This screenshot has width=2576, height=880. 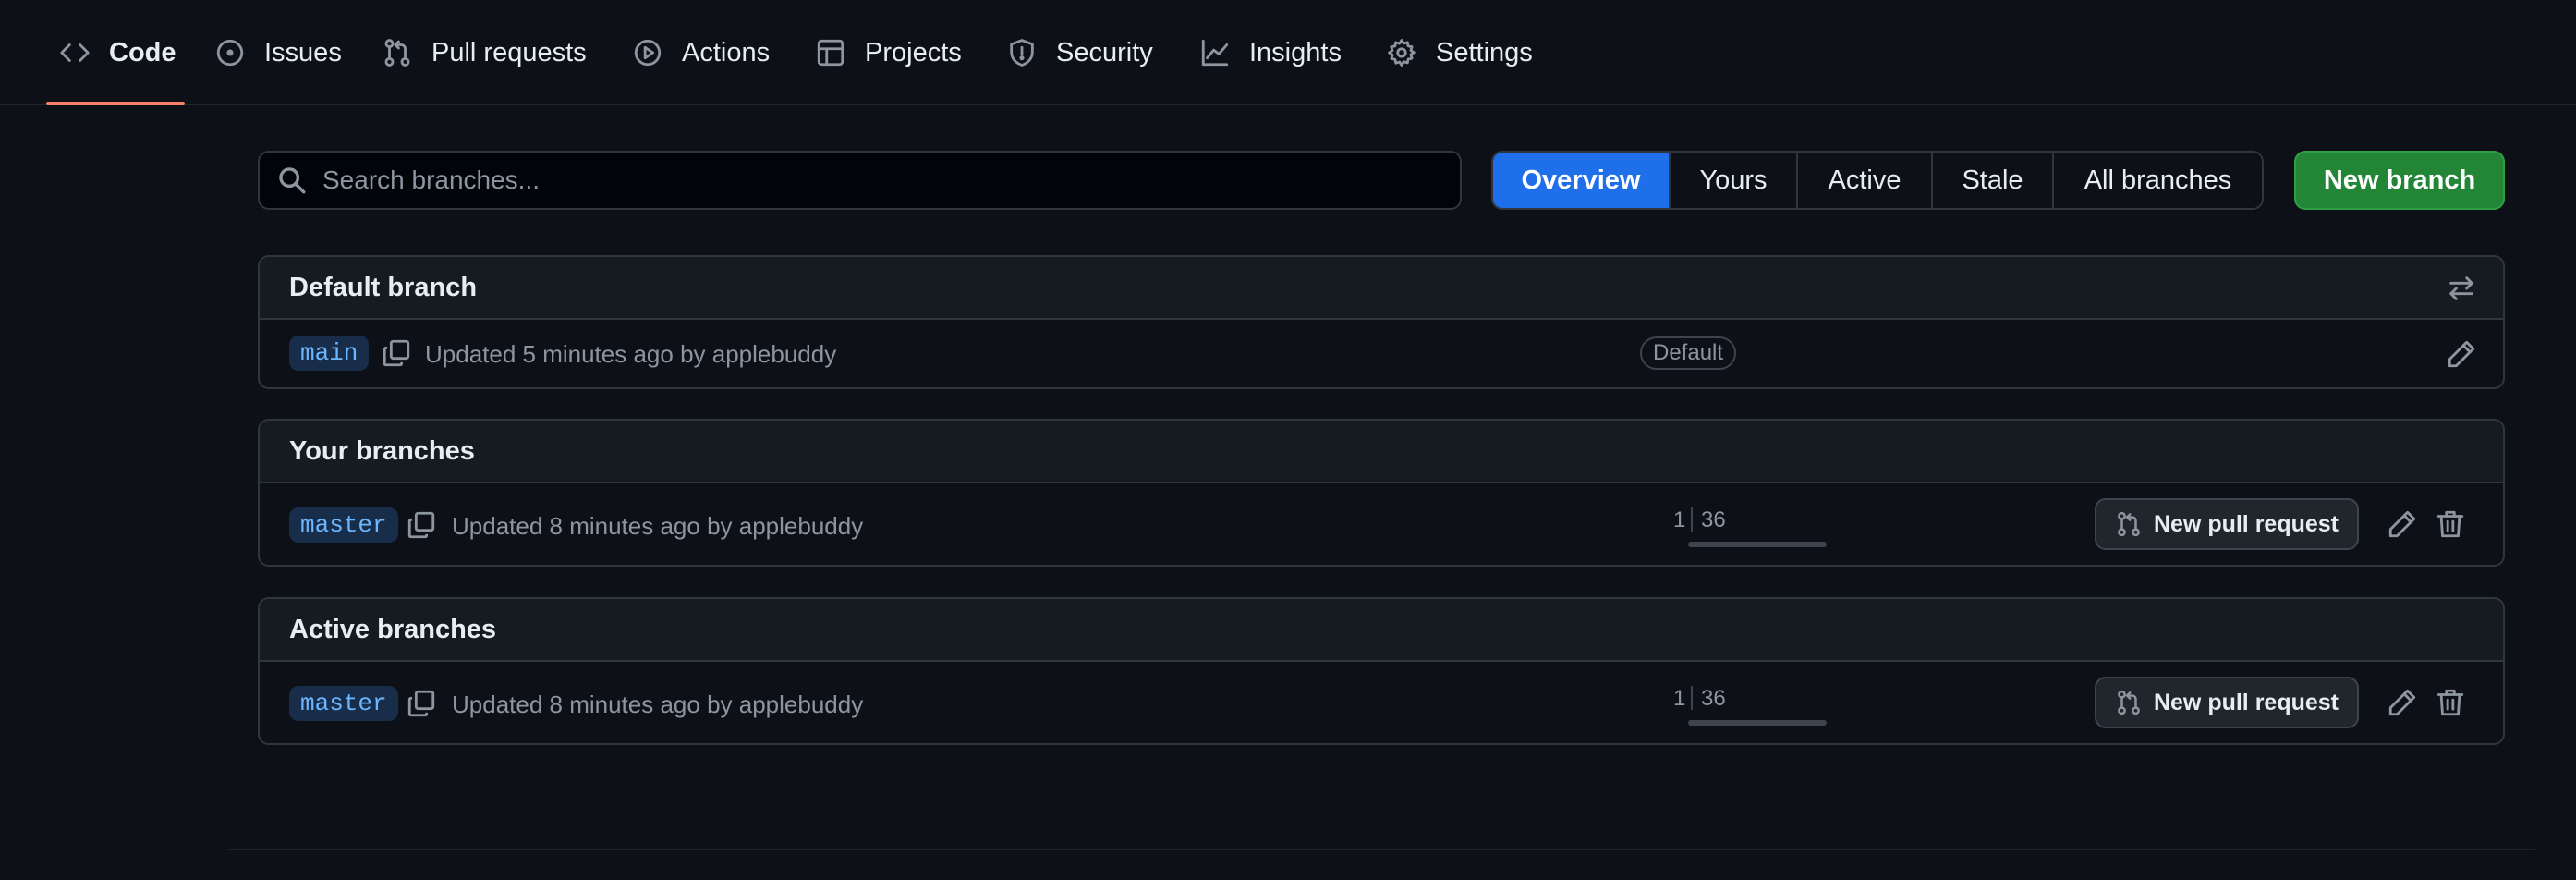 What do you see at coordinates (1215, 53) in the screenshot?
I see `graph-icon` at bounding box center [1215, 53].